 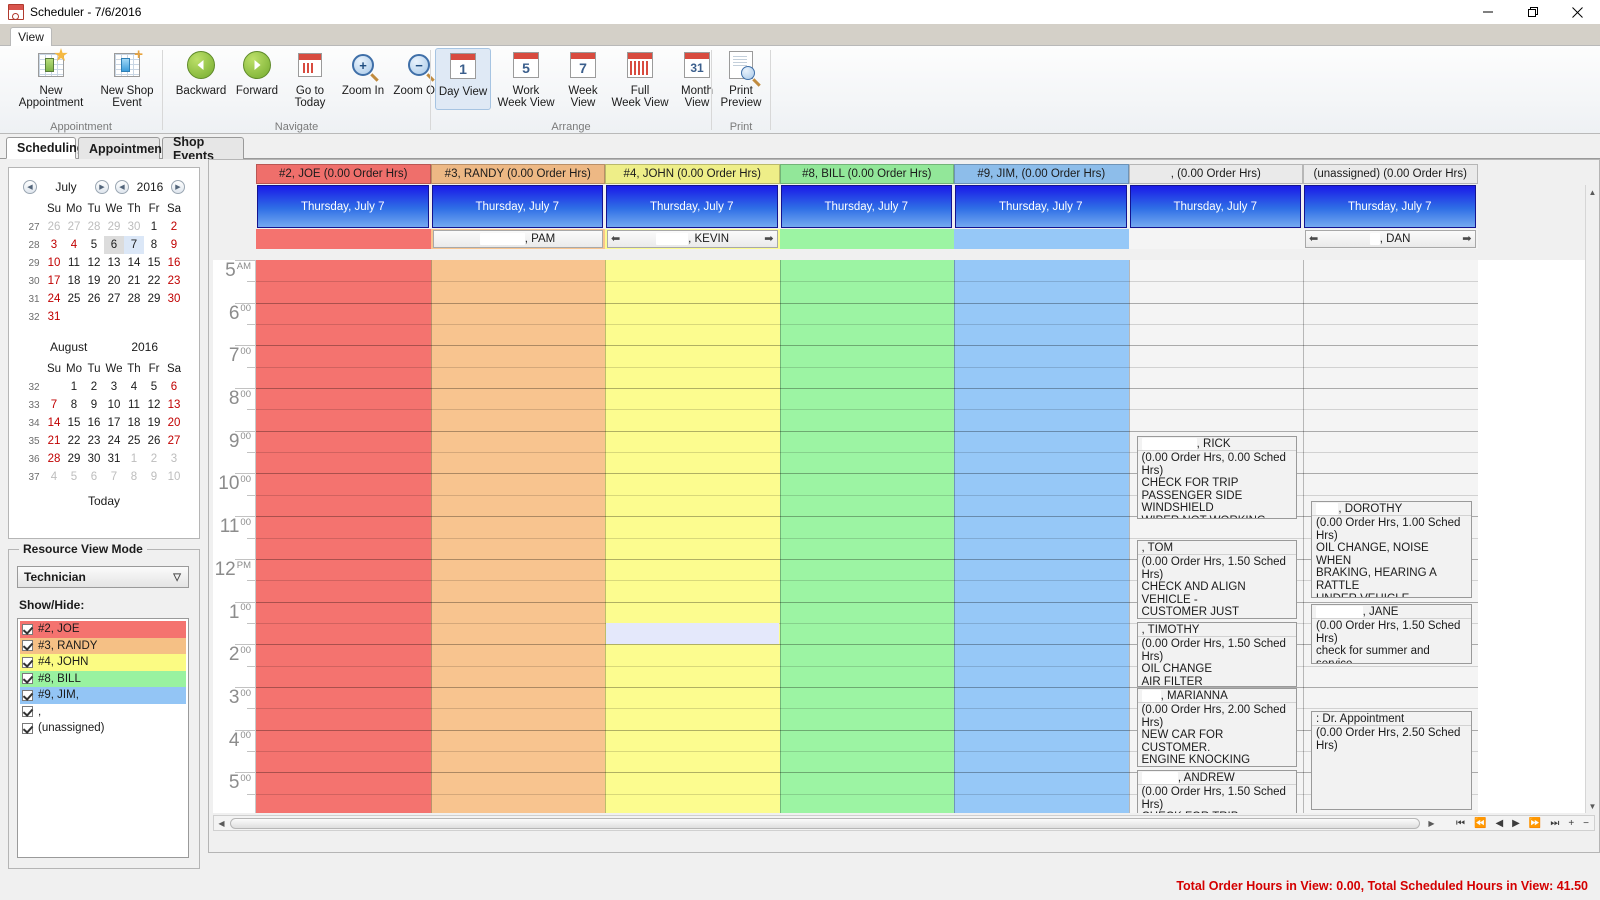 I want to click on new-shop-event-button: + New Shop Event, so click(x=127, y=78).